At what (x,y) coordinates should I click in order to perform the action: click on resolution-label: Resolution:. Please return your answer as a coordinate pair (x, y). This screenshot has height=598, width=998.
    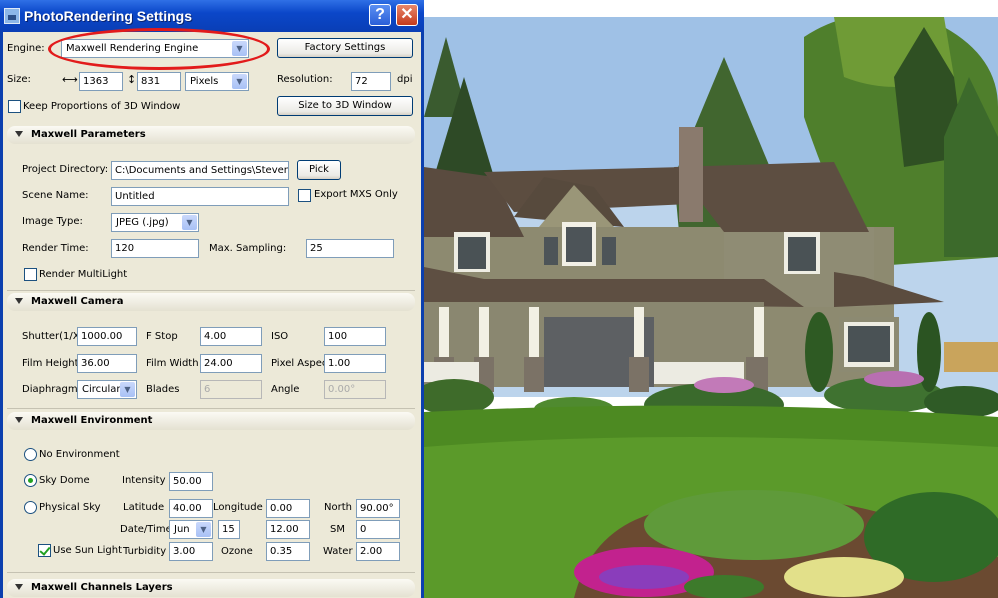
    Looking at the image, I should click on (305, 79).